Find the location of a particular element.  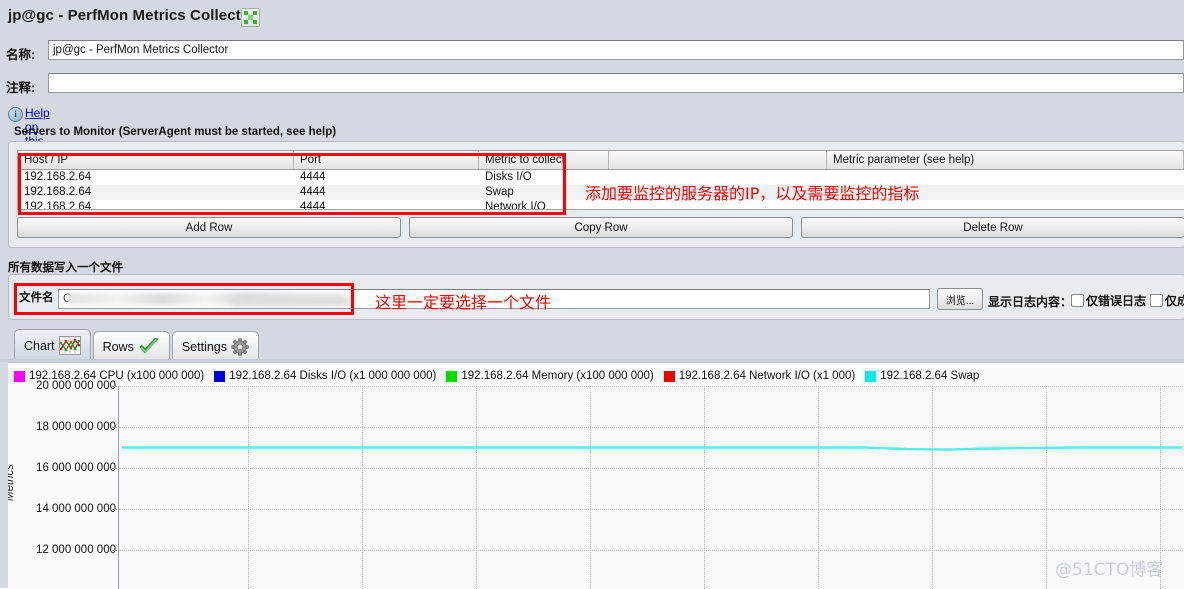

legend-label: 192.168.2.64 Disks I/O (x1 000 000 000) is located at coordinates (333, 376).